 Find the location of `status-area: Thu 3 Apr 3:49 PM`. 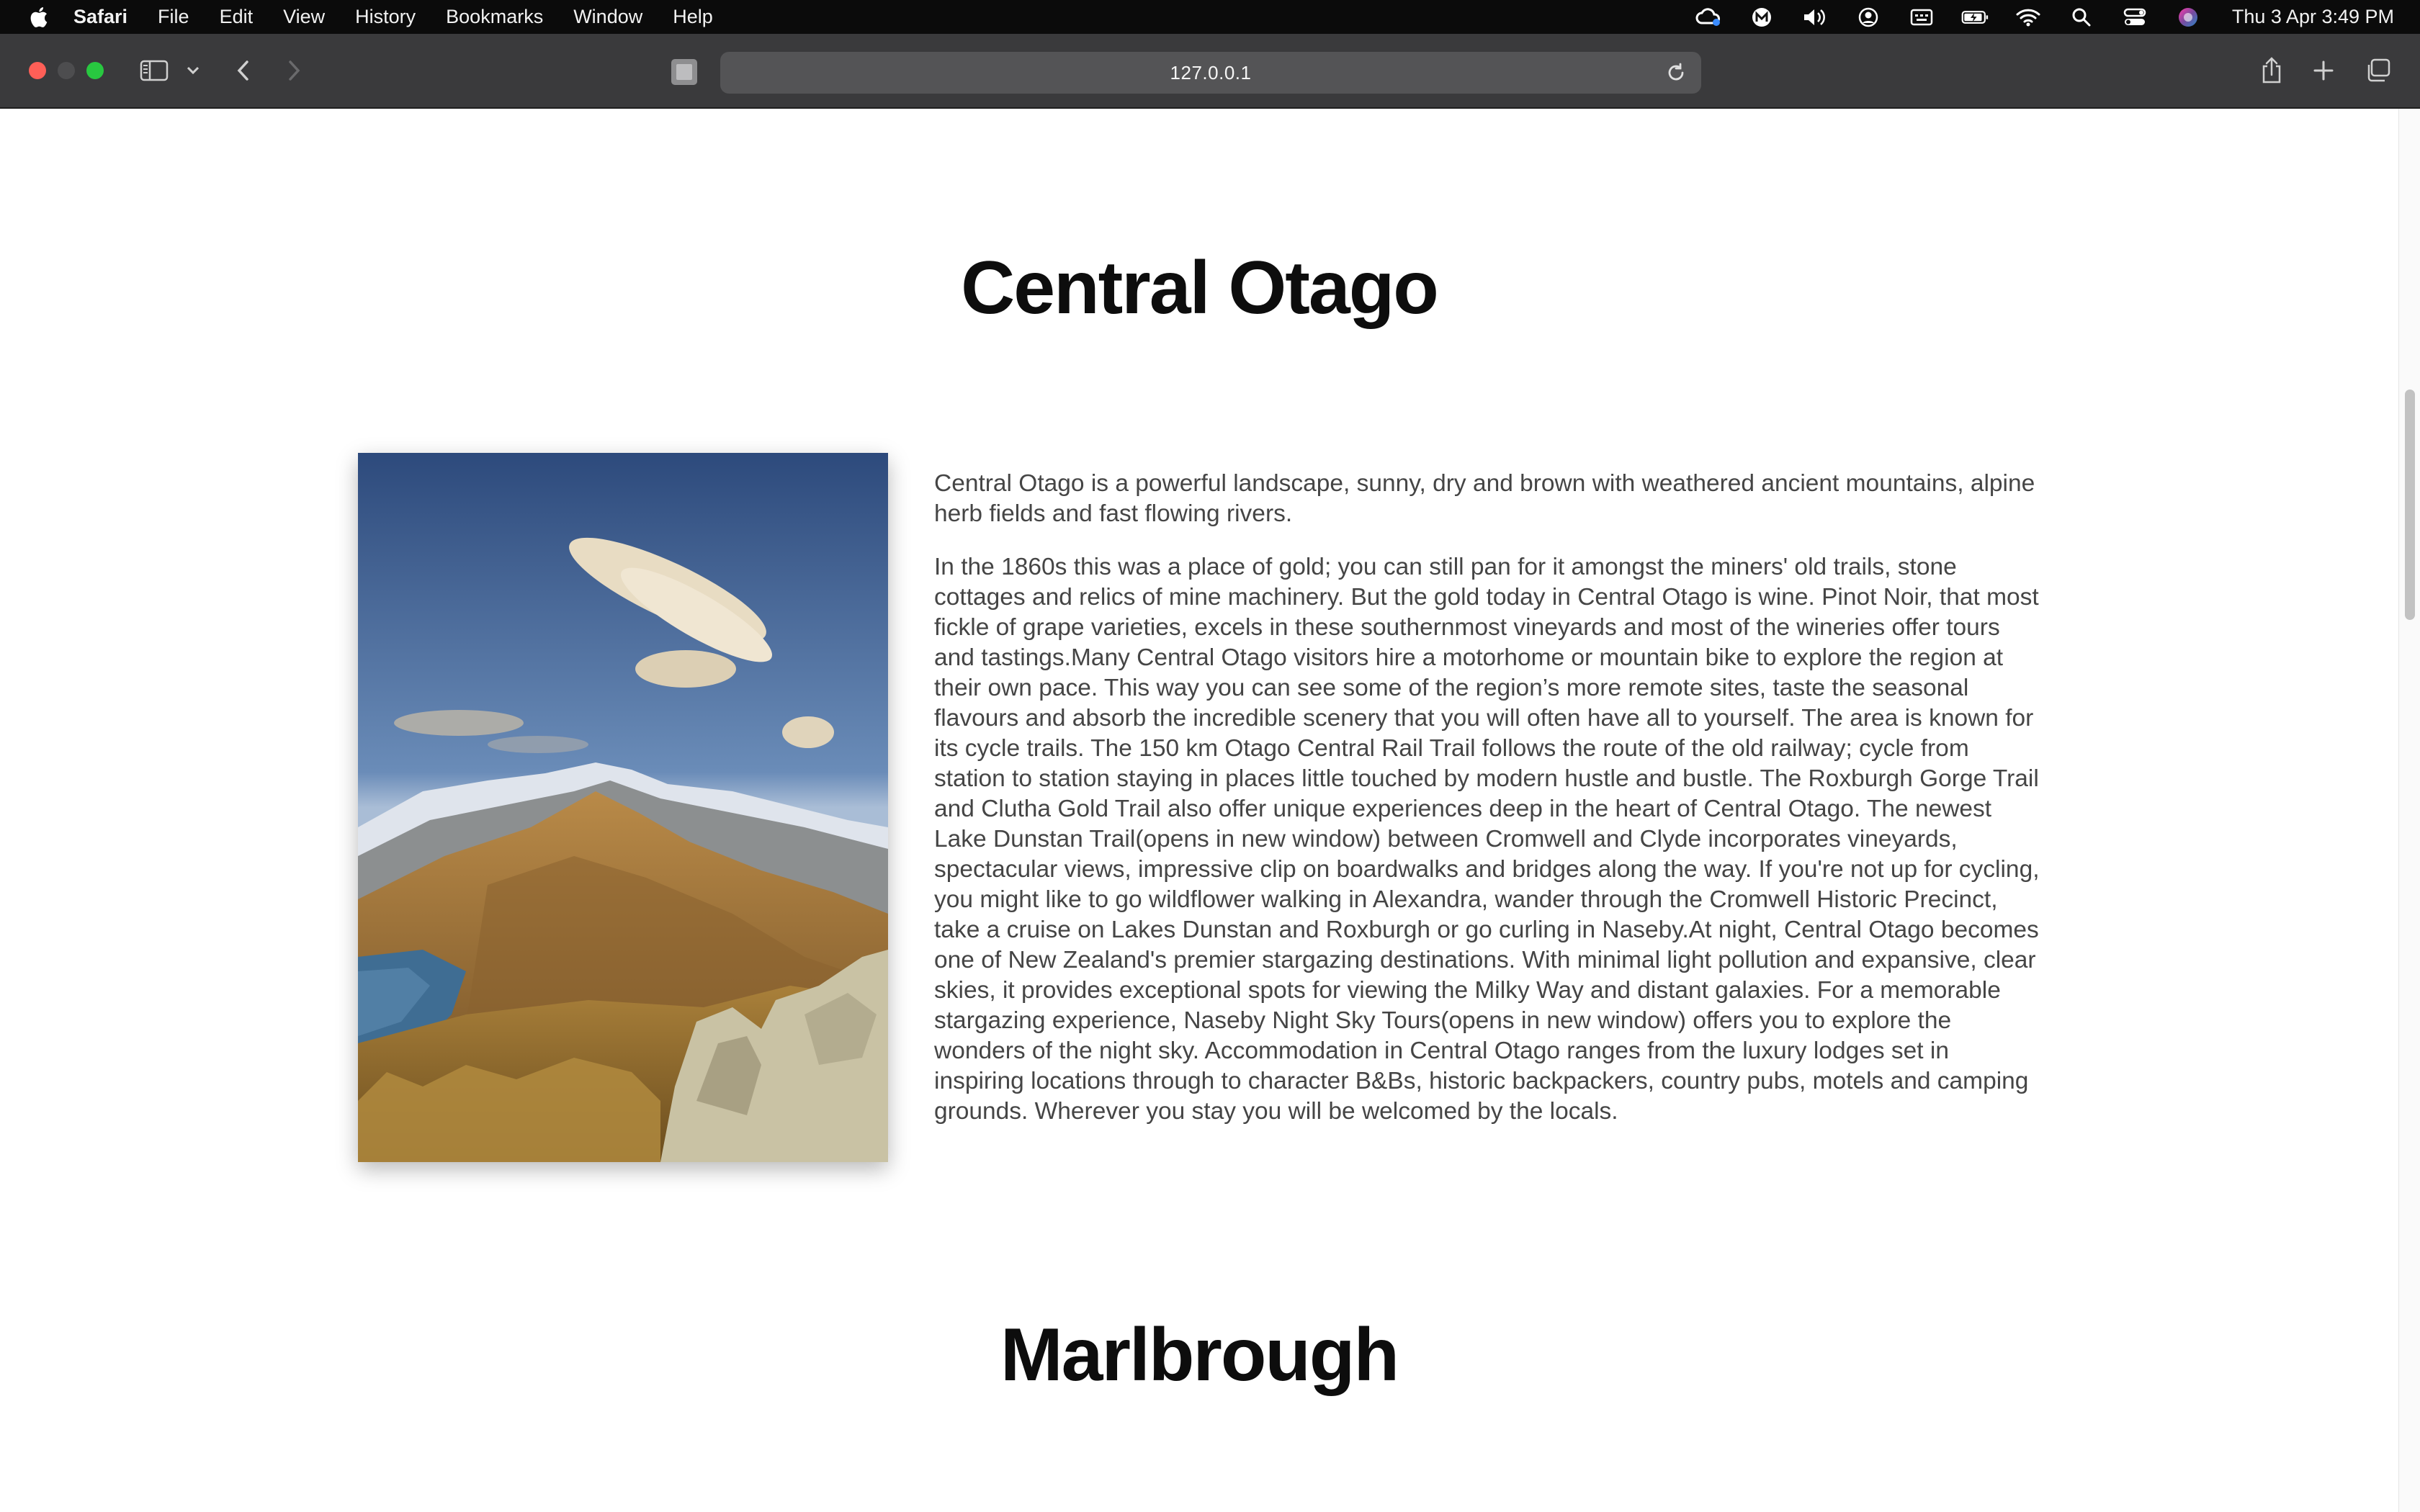

status-area: Thu 3 Apr 3:49 PM is located at coordinates (2044, 17).